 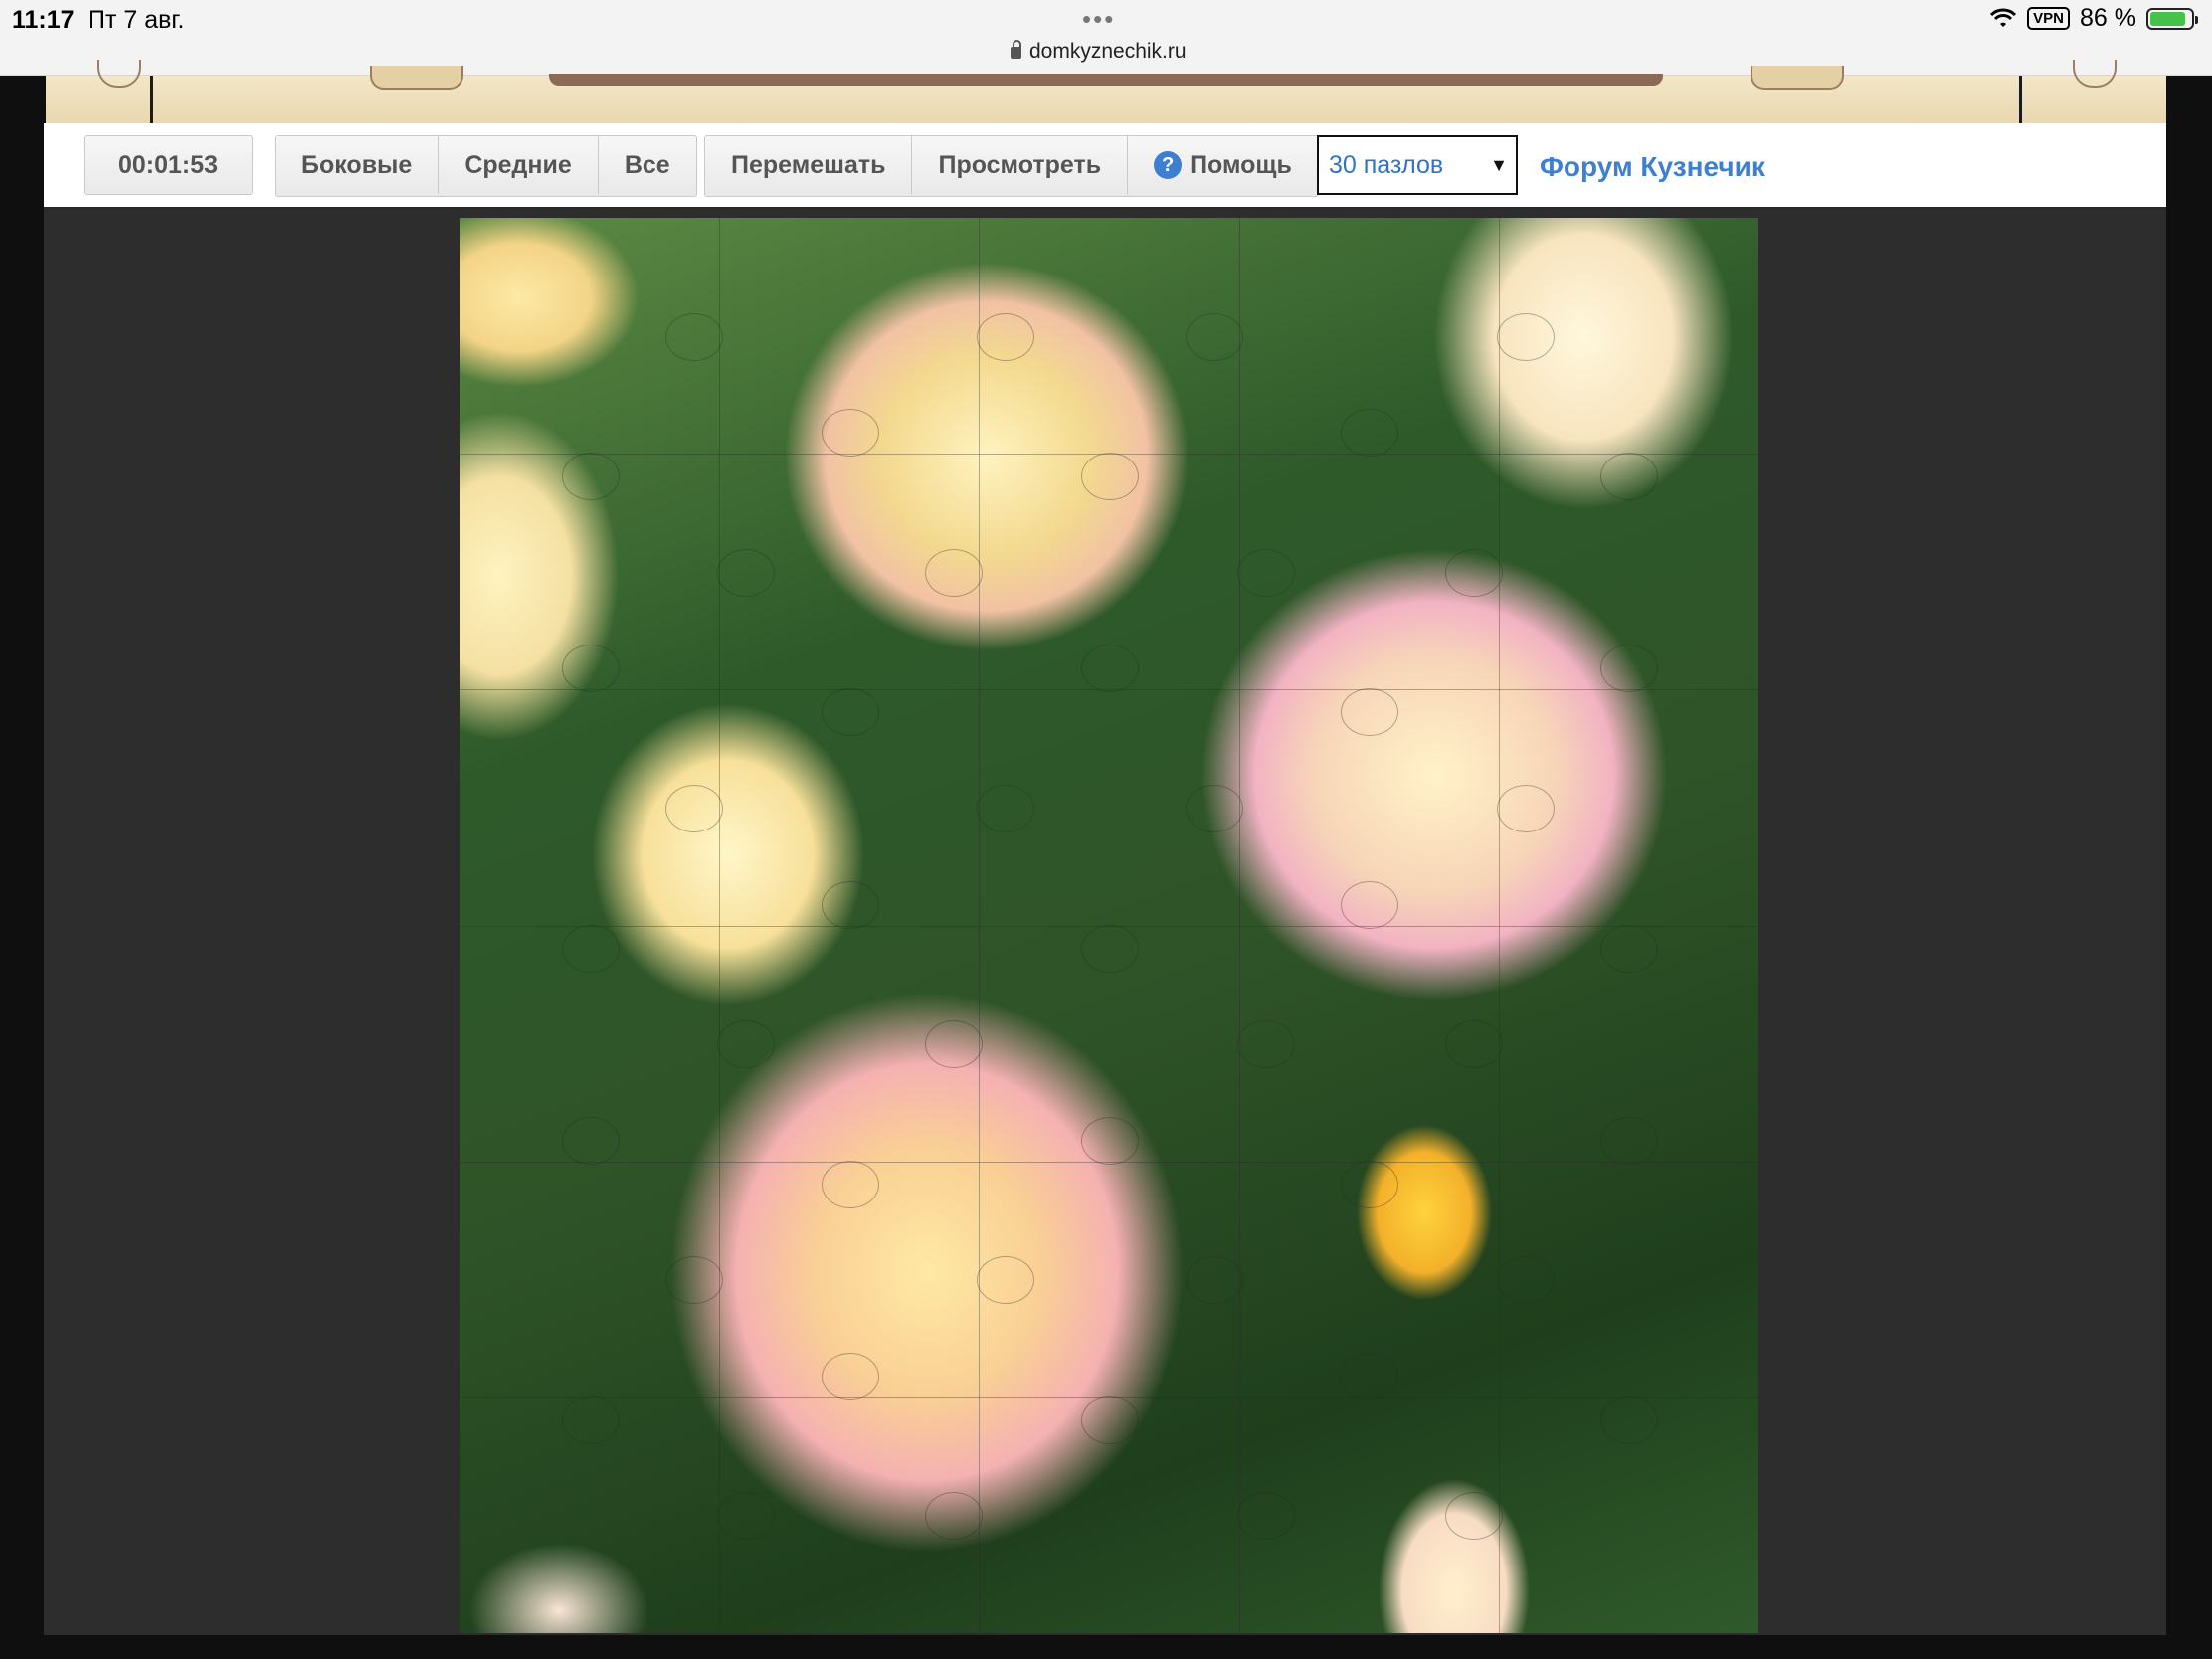 I want to click on lock-icon, so click(x=1016, y=49).